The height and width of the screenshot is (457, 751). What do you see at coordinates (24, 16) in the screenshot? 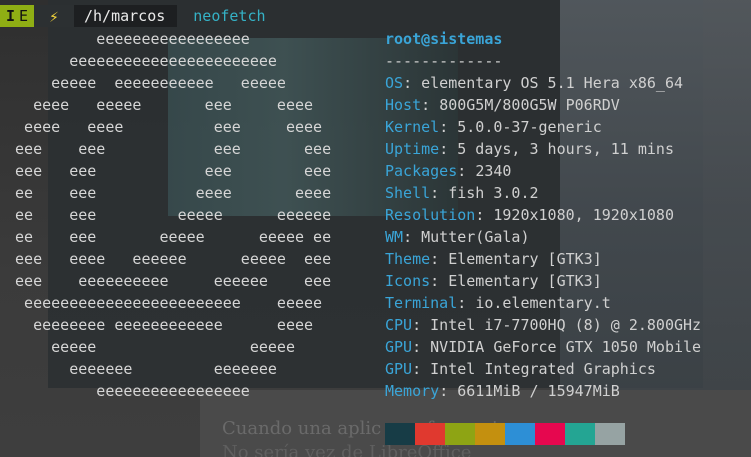
I see `mode-letter-e: E` at bounding box center [24, 16].